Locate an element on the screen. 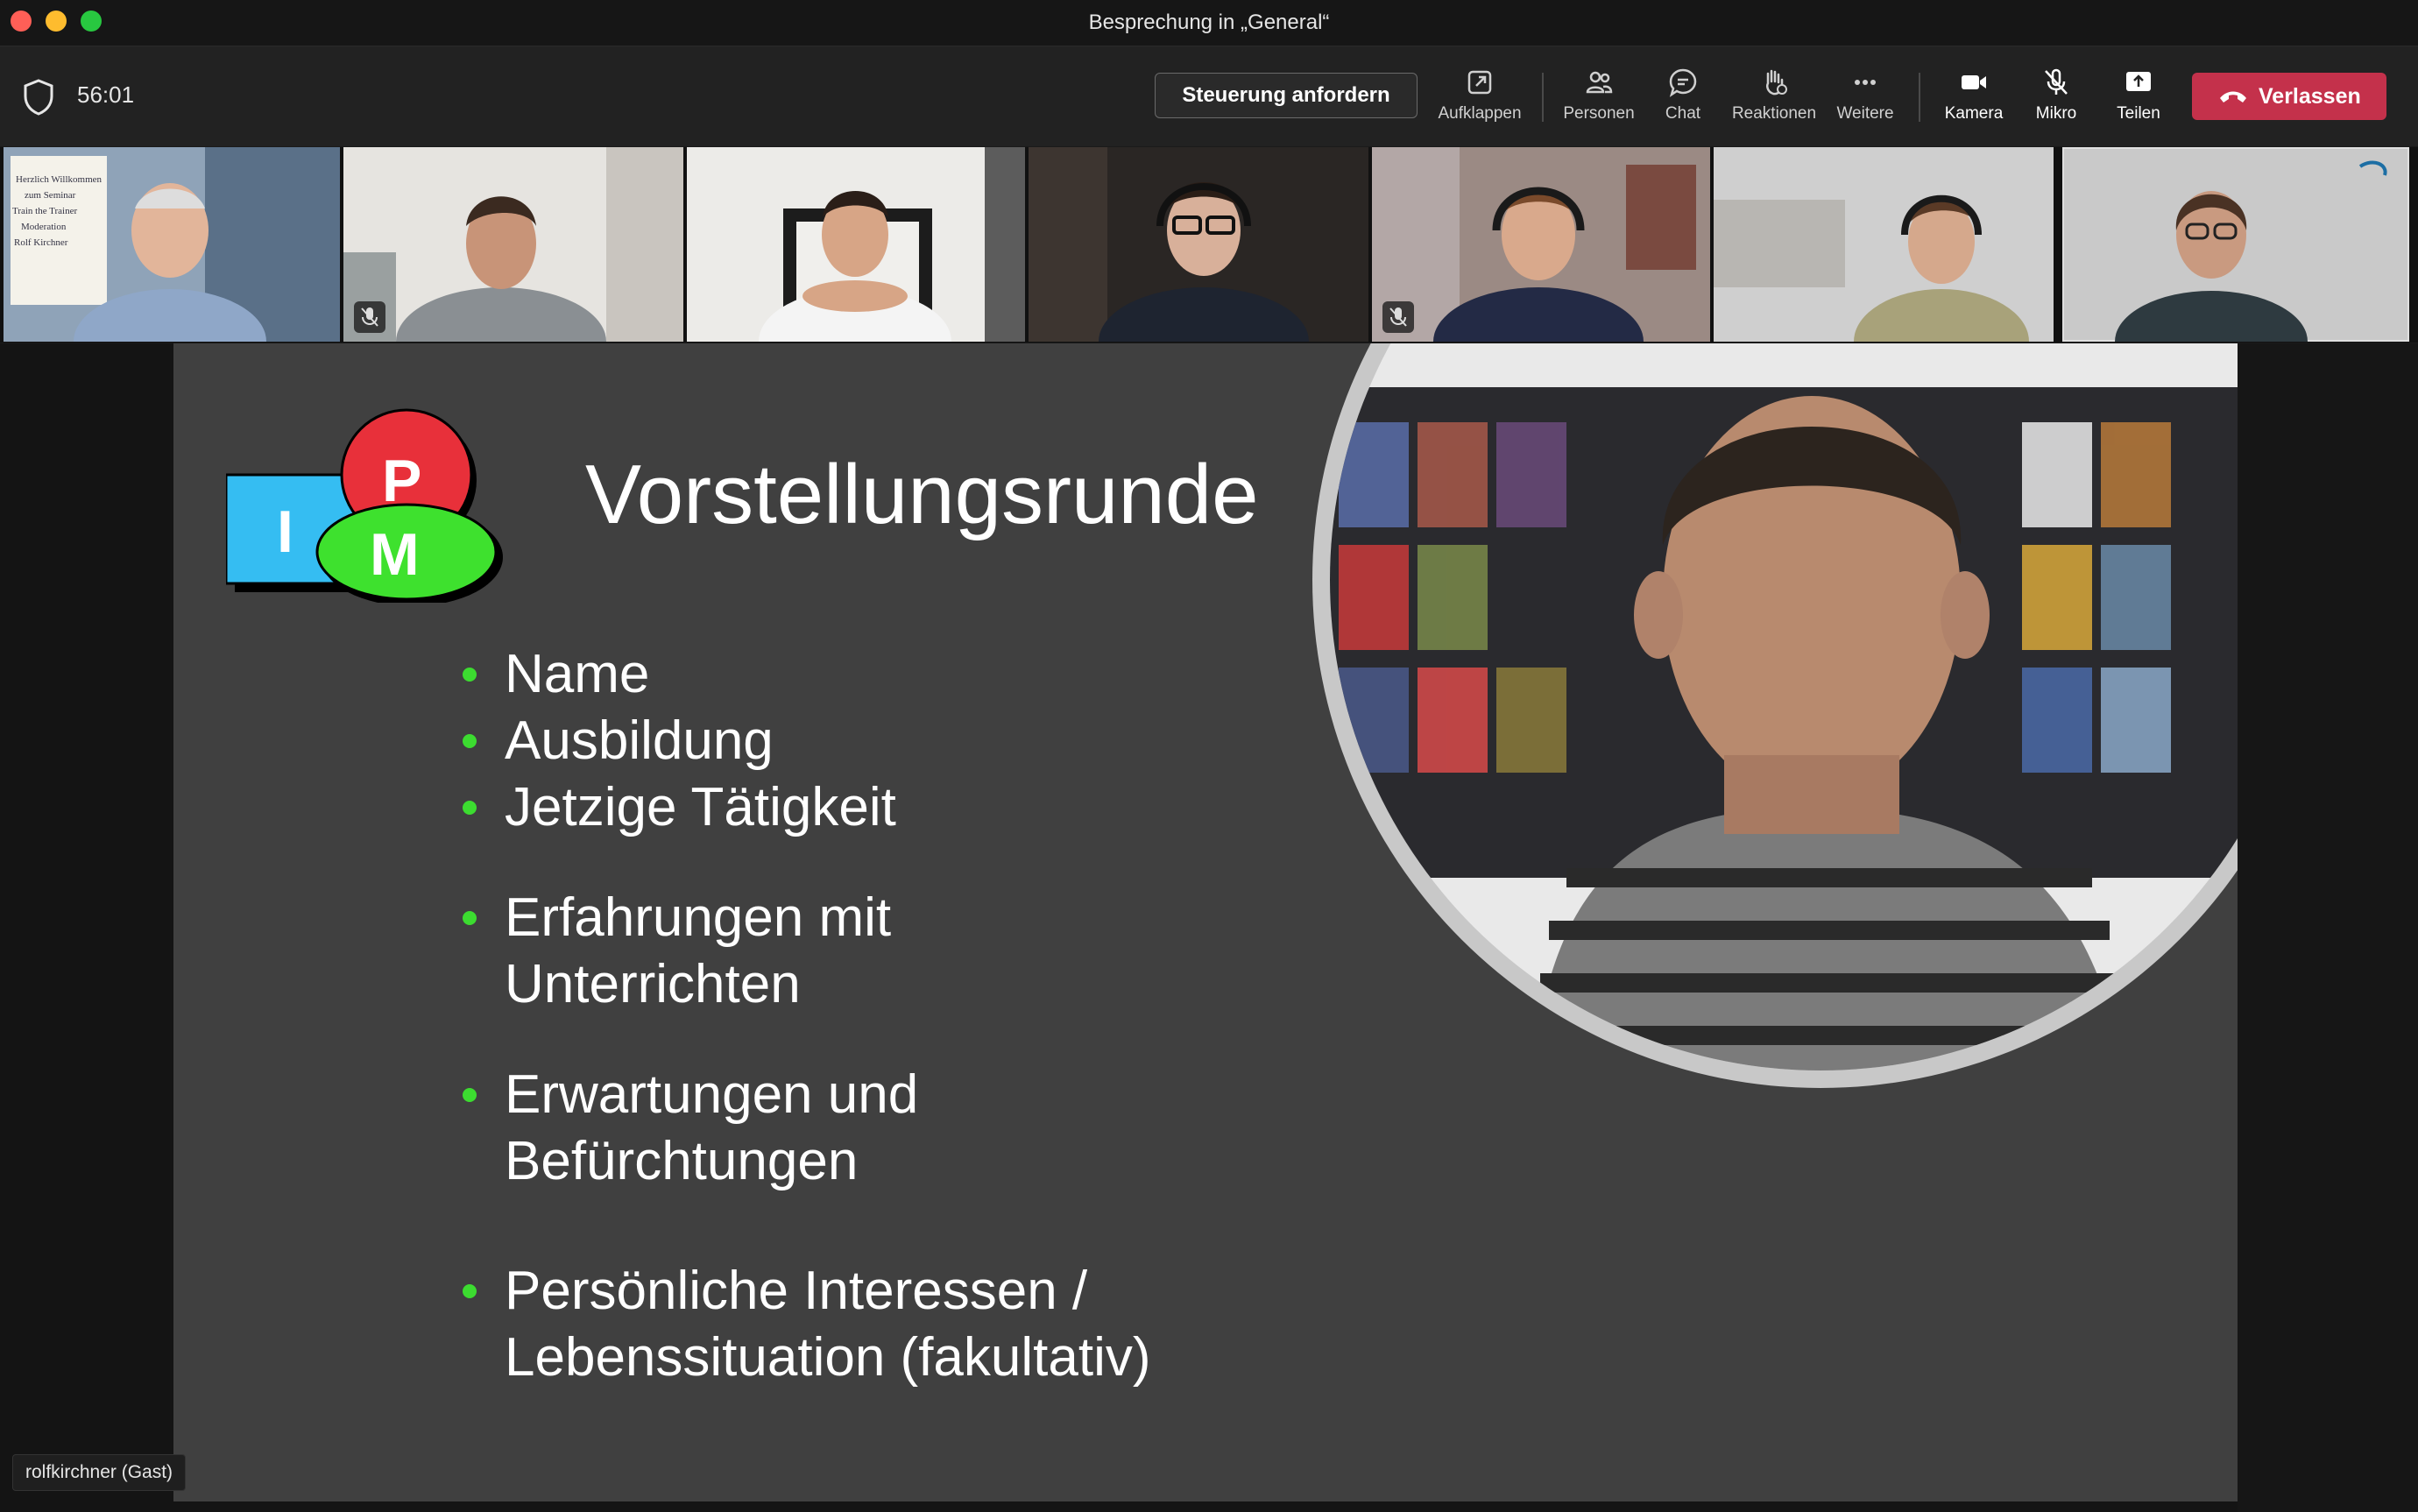  slide-bullet: Jetzige Tätigkeit is located at coordinates (918, 808).